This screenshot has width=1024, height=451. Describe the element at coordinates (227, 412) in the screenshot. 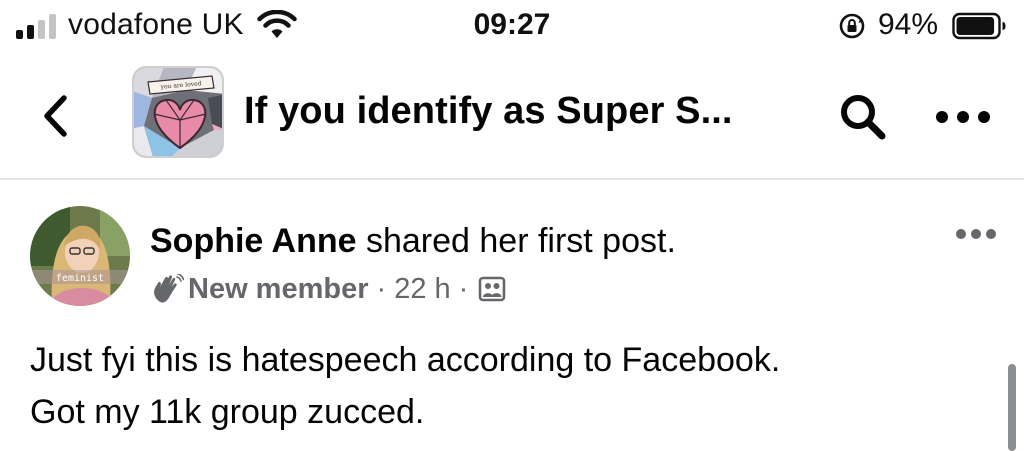

I see `post-text-line: Got my 11k group zucced.` at that location.